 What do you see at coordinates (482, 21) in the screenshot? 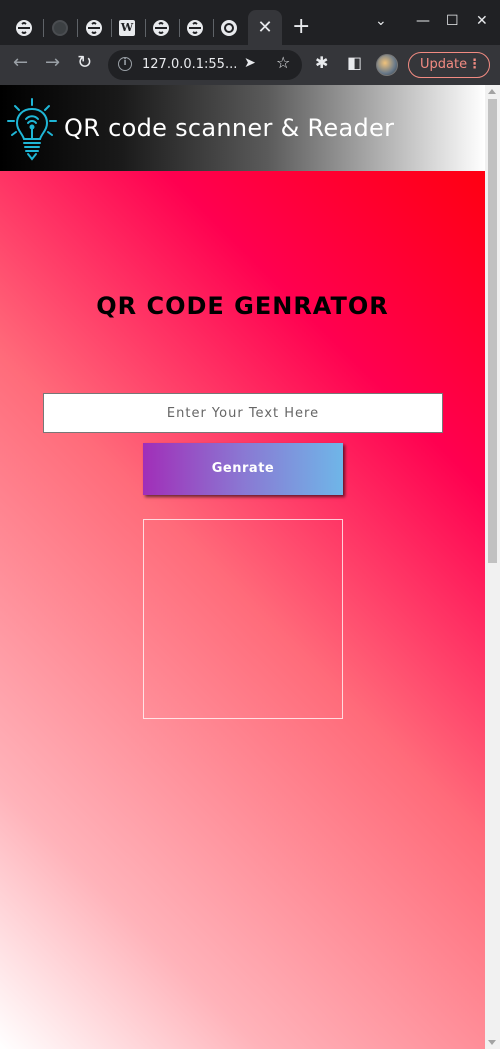
I see `close-window-icon: ✕` at bounding box center [482, 21].